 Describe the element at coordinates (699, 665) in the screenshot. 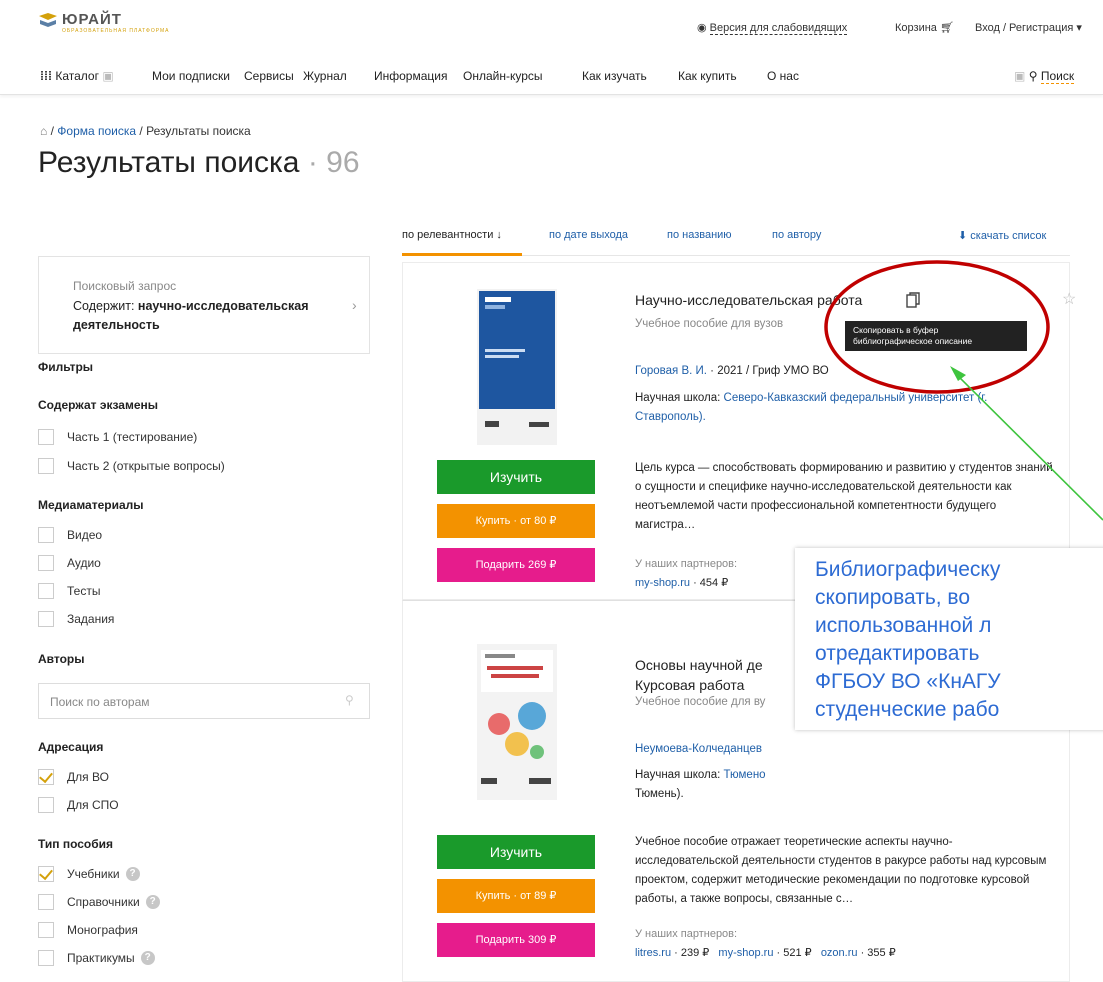

I see `book-title: Основы научной де` at that location.